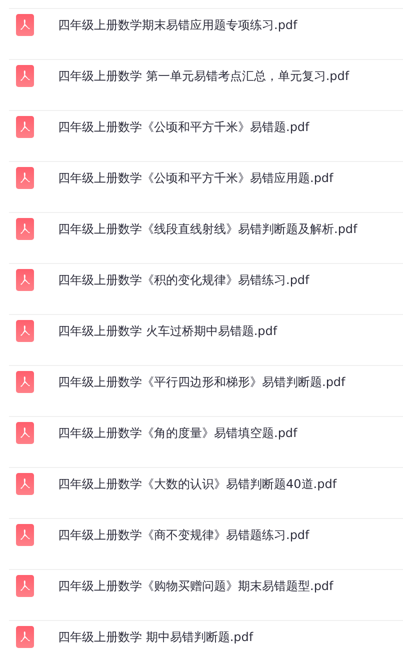 Image resolution: width=403 pixels, height=661 pixels. I want to click on file-name: 四年级上册数学 第一单元易错考点汇总，单元复习.pdf, so click(204, 76).